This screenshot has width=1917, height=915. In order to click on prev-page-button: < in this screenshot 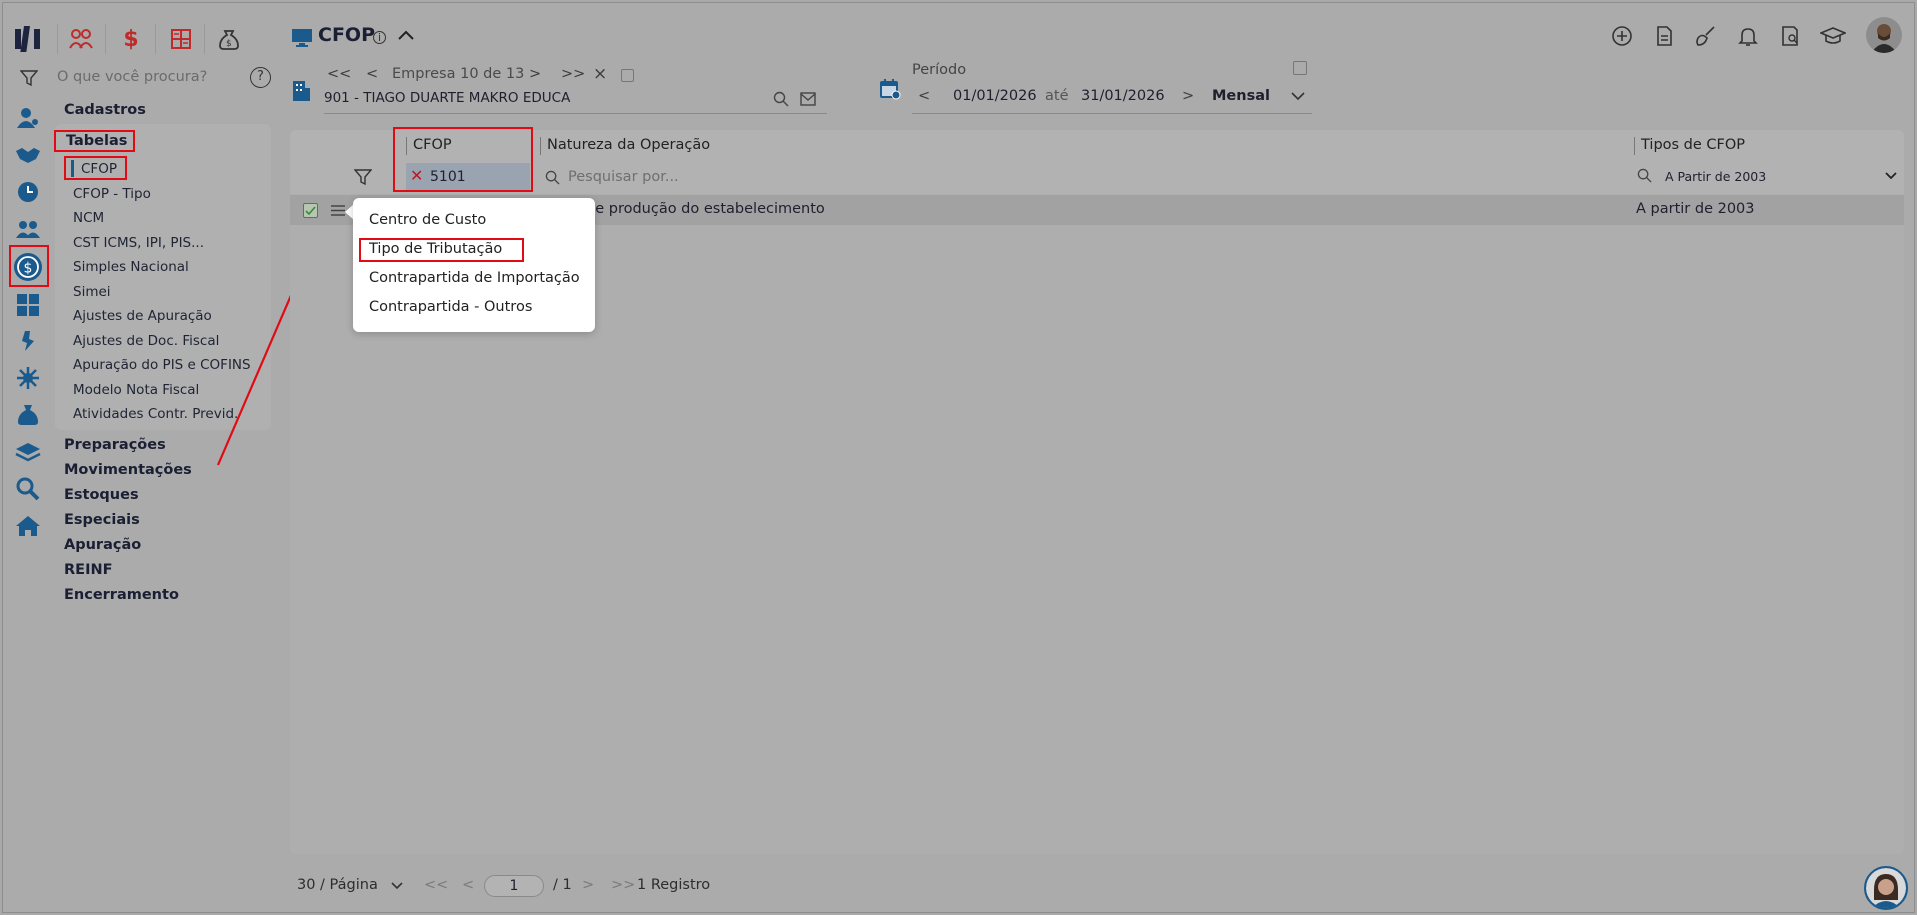, I will do `click(468, 885)`.